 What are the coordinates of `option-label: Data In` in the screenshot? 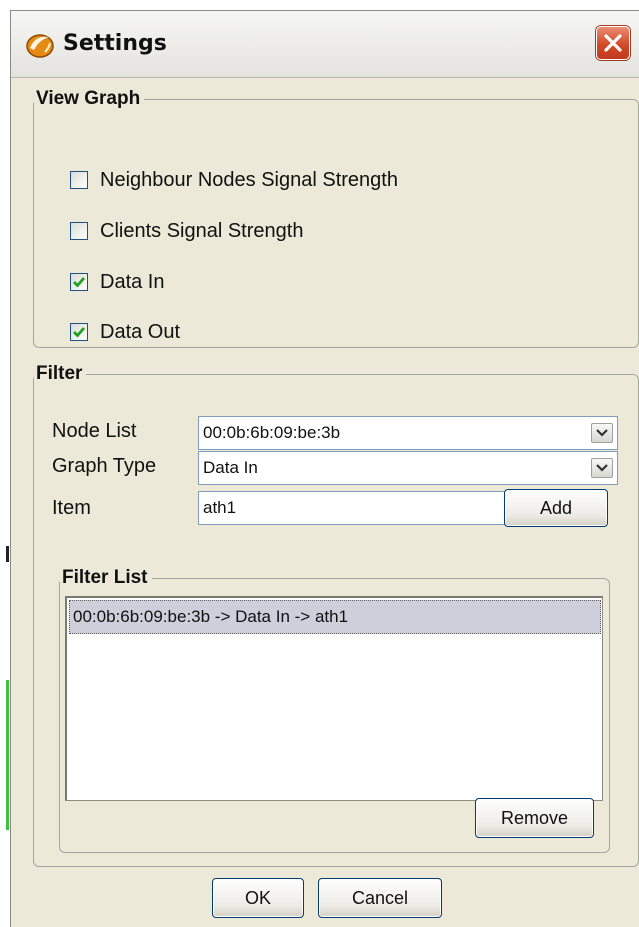 It's located at (132, 281).